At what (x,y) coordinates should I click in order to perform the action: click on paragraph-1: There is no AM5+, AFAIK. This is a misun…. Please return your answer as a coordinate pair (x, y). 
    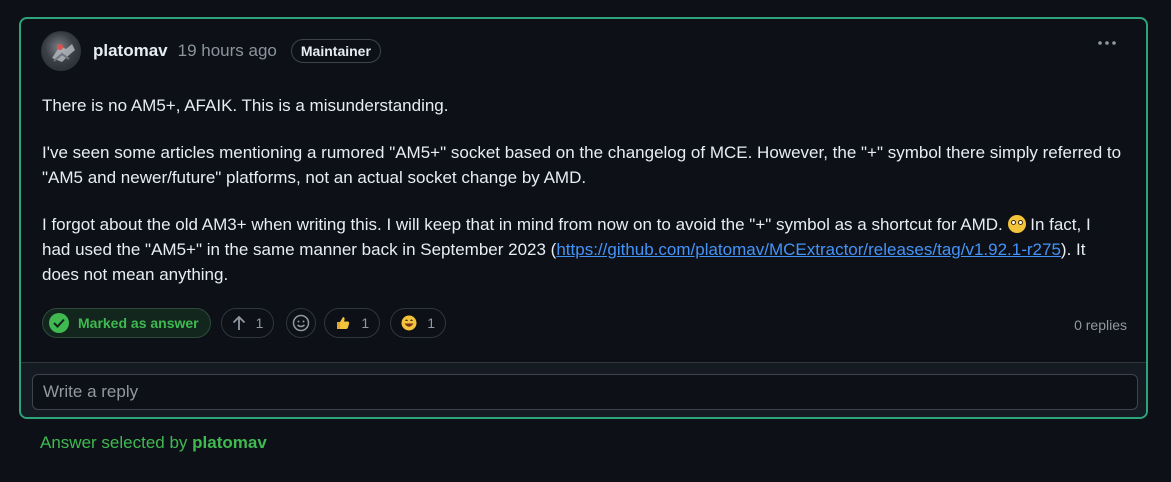
    Looking at the image, I should click on (245, 105).